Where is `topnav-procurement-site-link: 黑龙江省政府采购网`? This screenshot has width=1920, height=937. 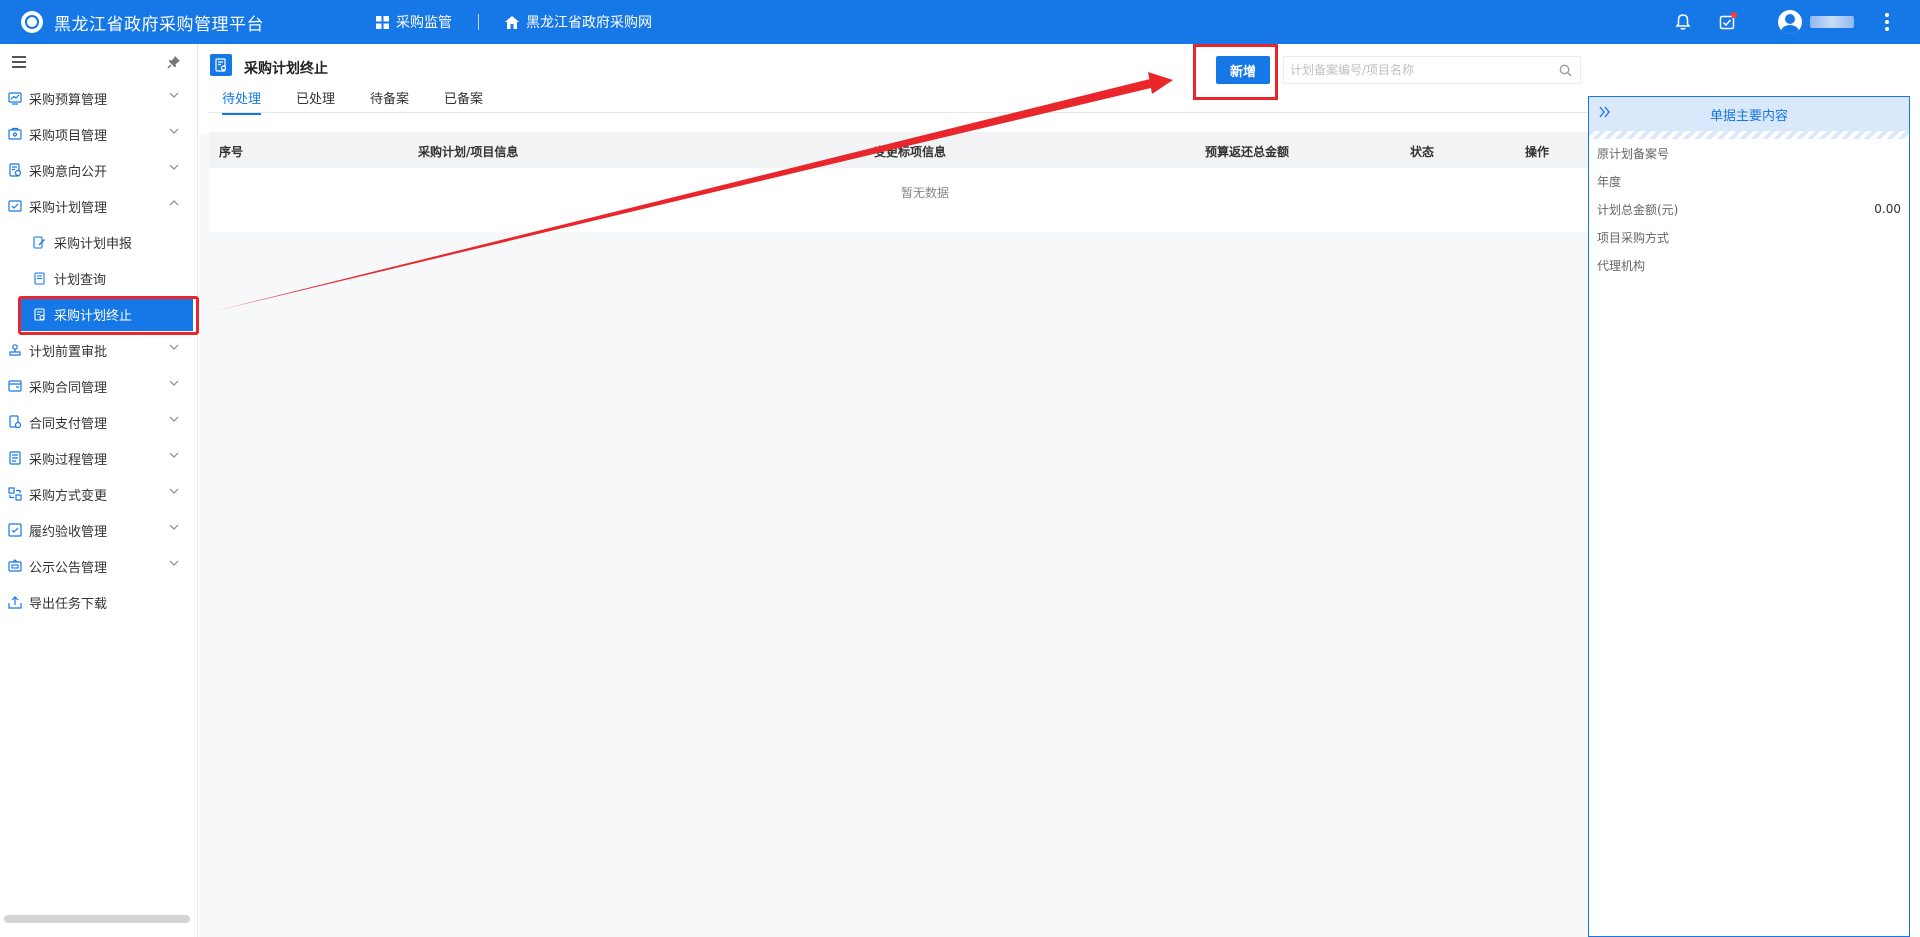
topnav-procurement-site-link: 黑龙江省政府采购网 is located at coordinates (578, 22).